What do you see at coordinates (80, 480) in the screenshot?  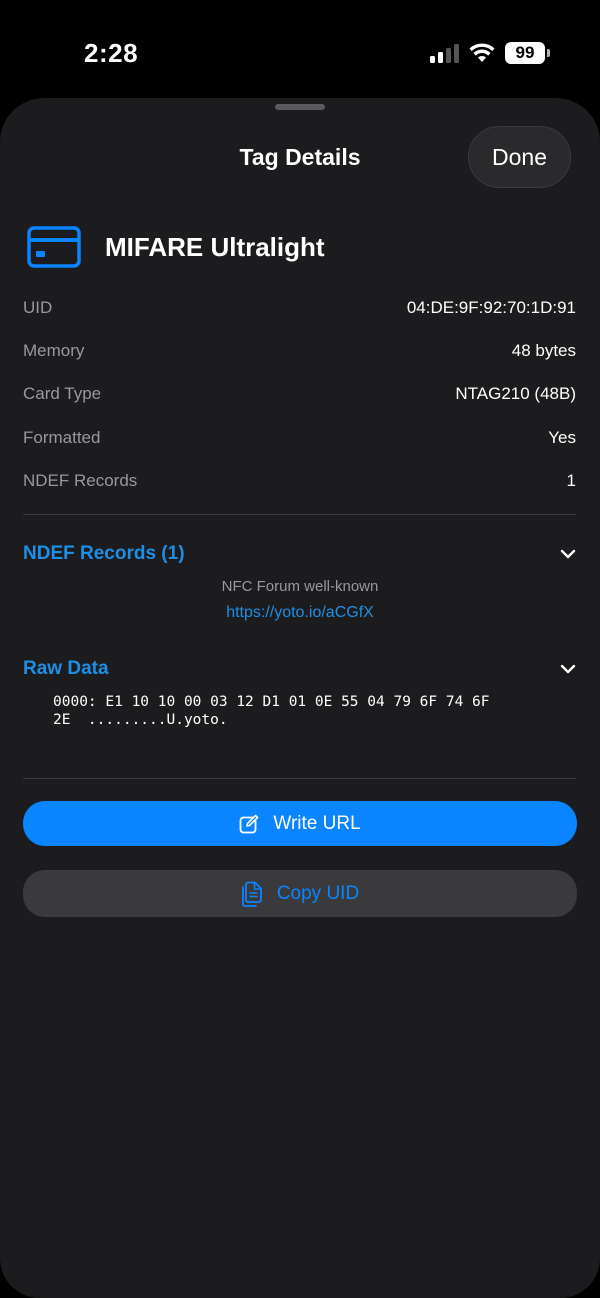 I see `info-label: NDEF Records` at bounding box center [80, 480].